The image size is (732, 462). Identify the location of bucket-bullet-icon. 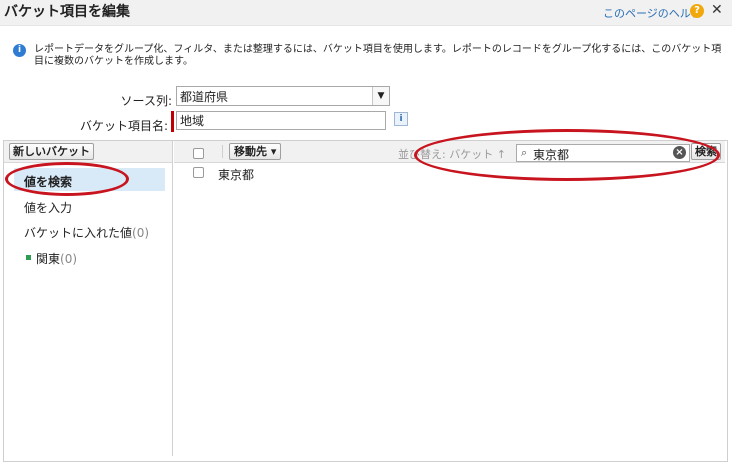
(28, 257).